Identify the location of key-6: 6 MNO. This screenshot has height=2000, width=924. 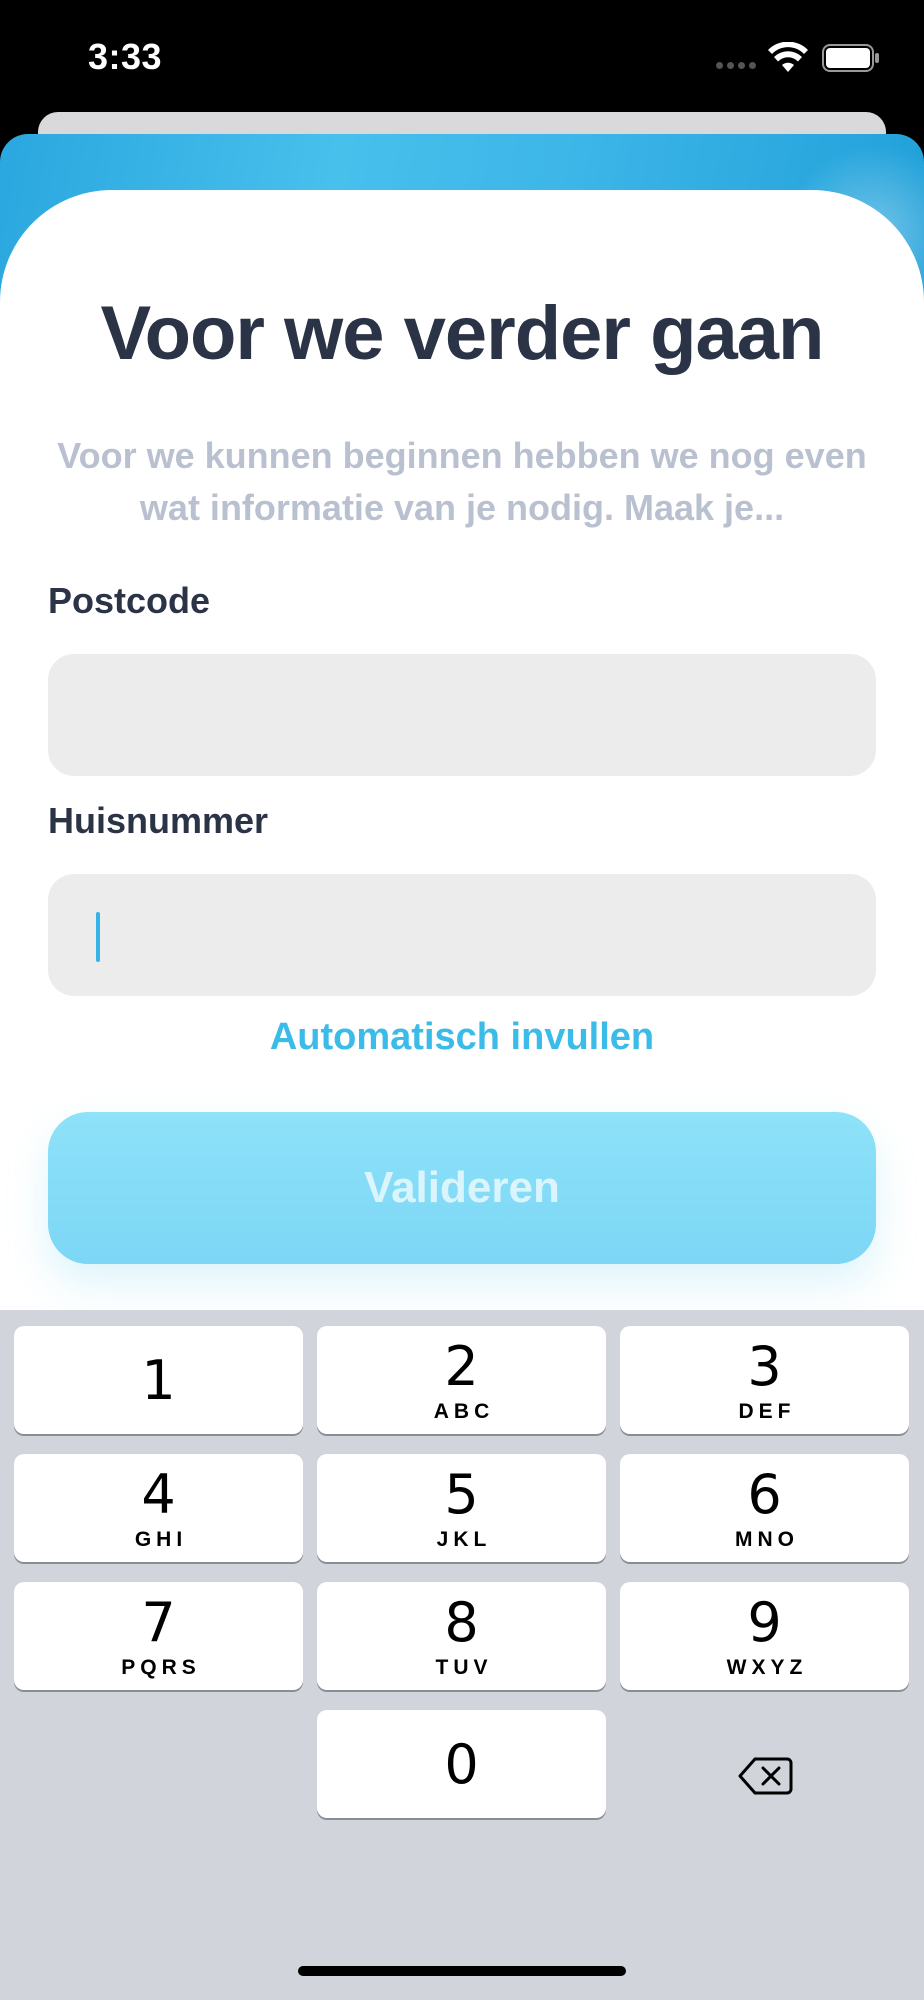
(764, 1508).